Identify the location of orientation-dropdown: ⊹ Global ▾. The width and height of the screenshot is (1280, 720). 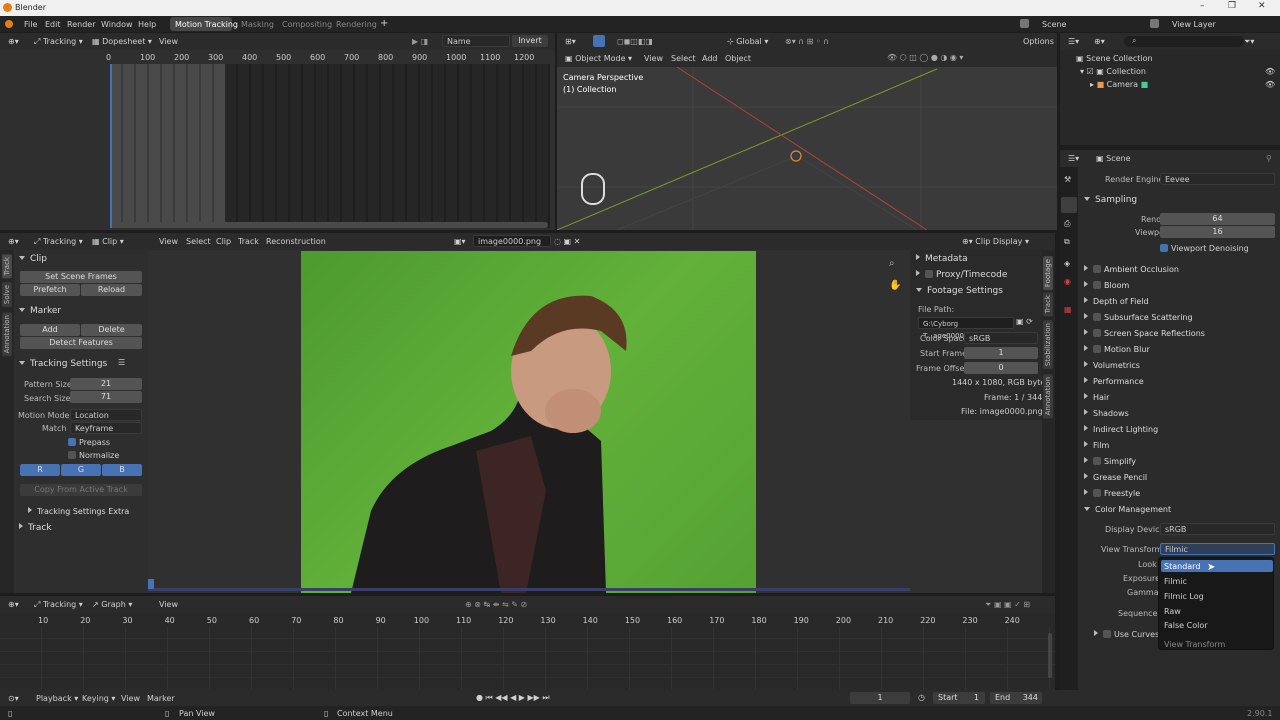
(747, 41).